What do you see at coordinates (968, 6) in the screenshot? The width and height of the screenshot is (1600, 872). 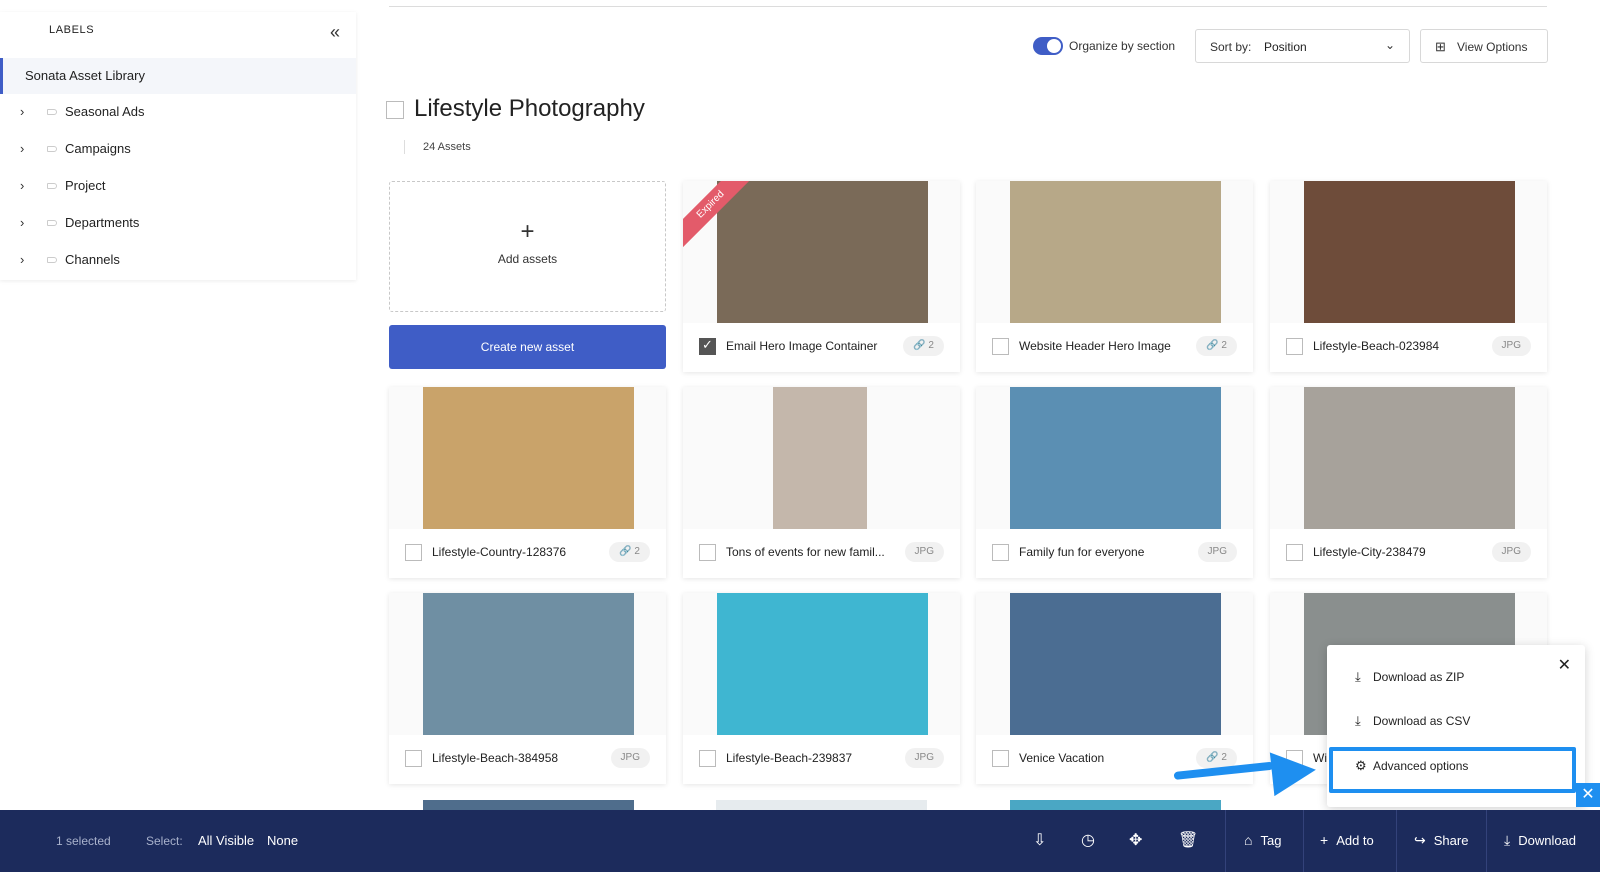 I see `top-divider` at bounding box center [968, 6].